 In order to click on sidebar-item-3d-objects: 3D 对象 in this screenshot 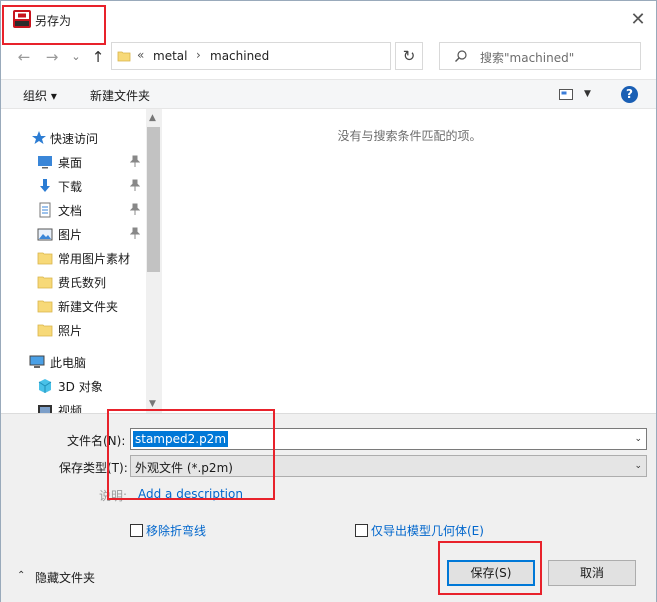, I will do `click(73, 386)`.